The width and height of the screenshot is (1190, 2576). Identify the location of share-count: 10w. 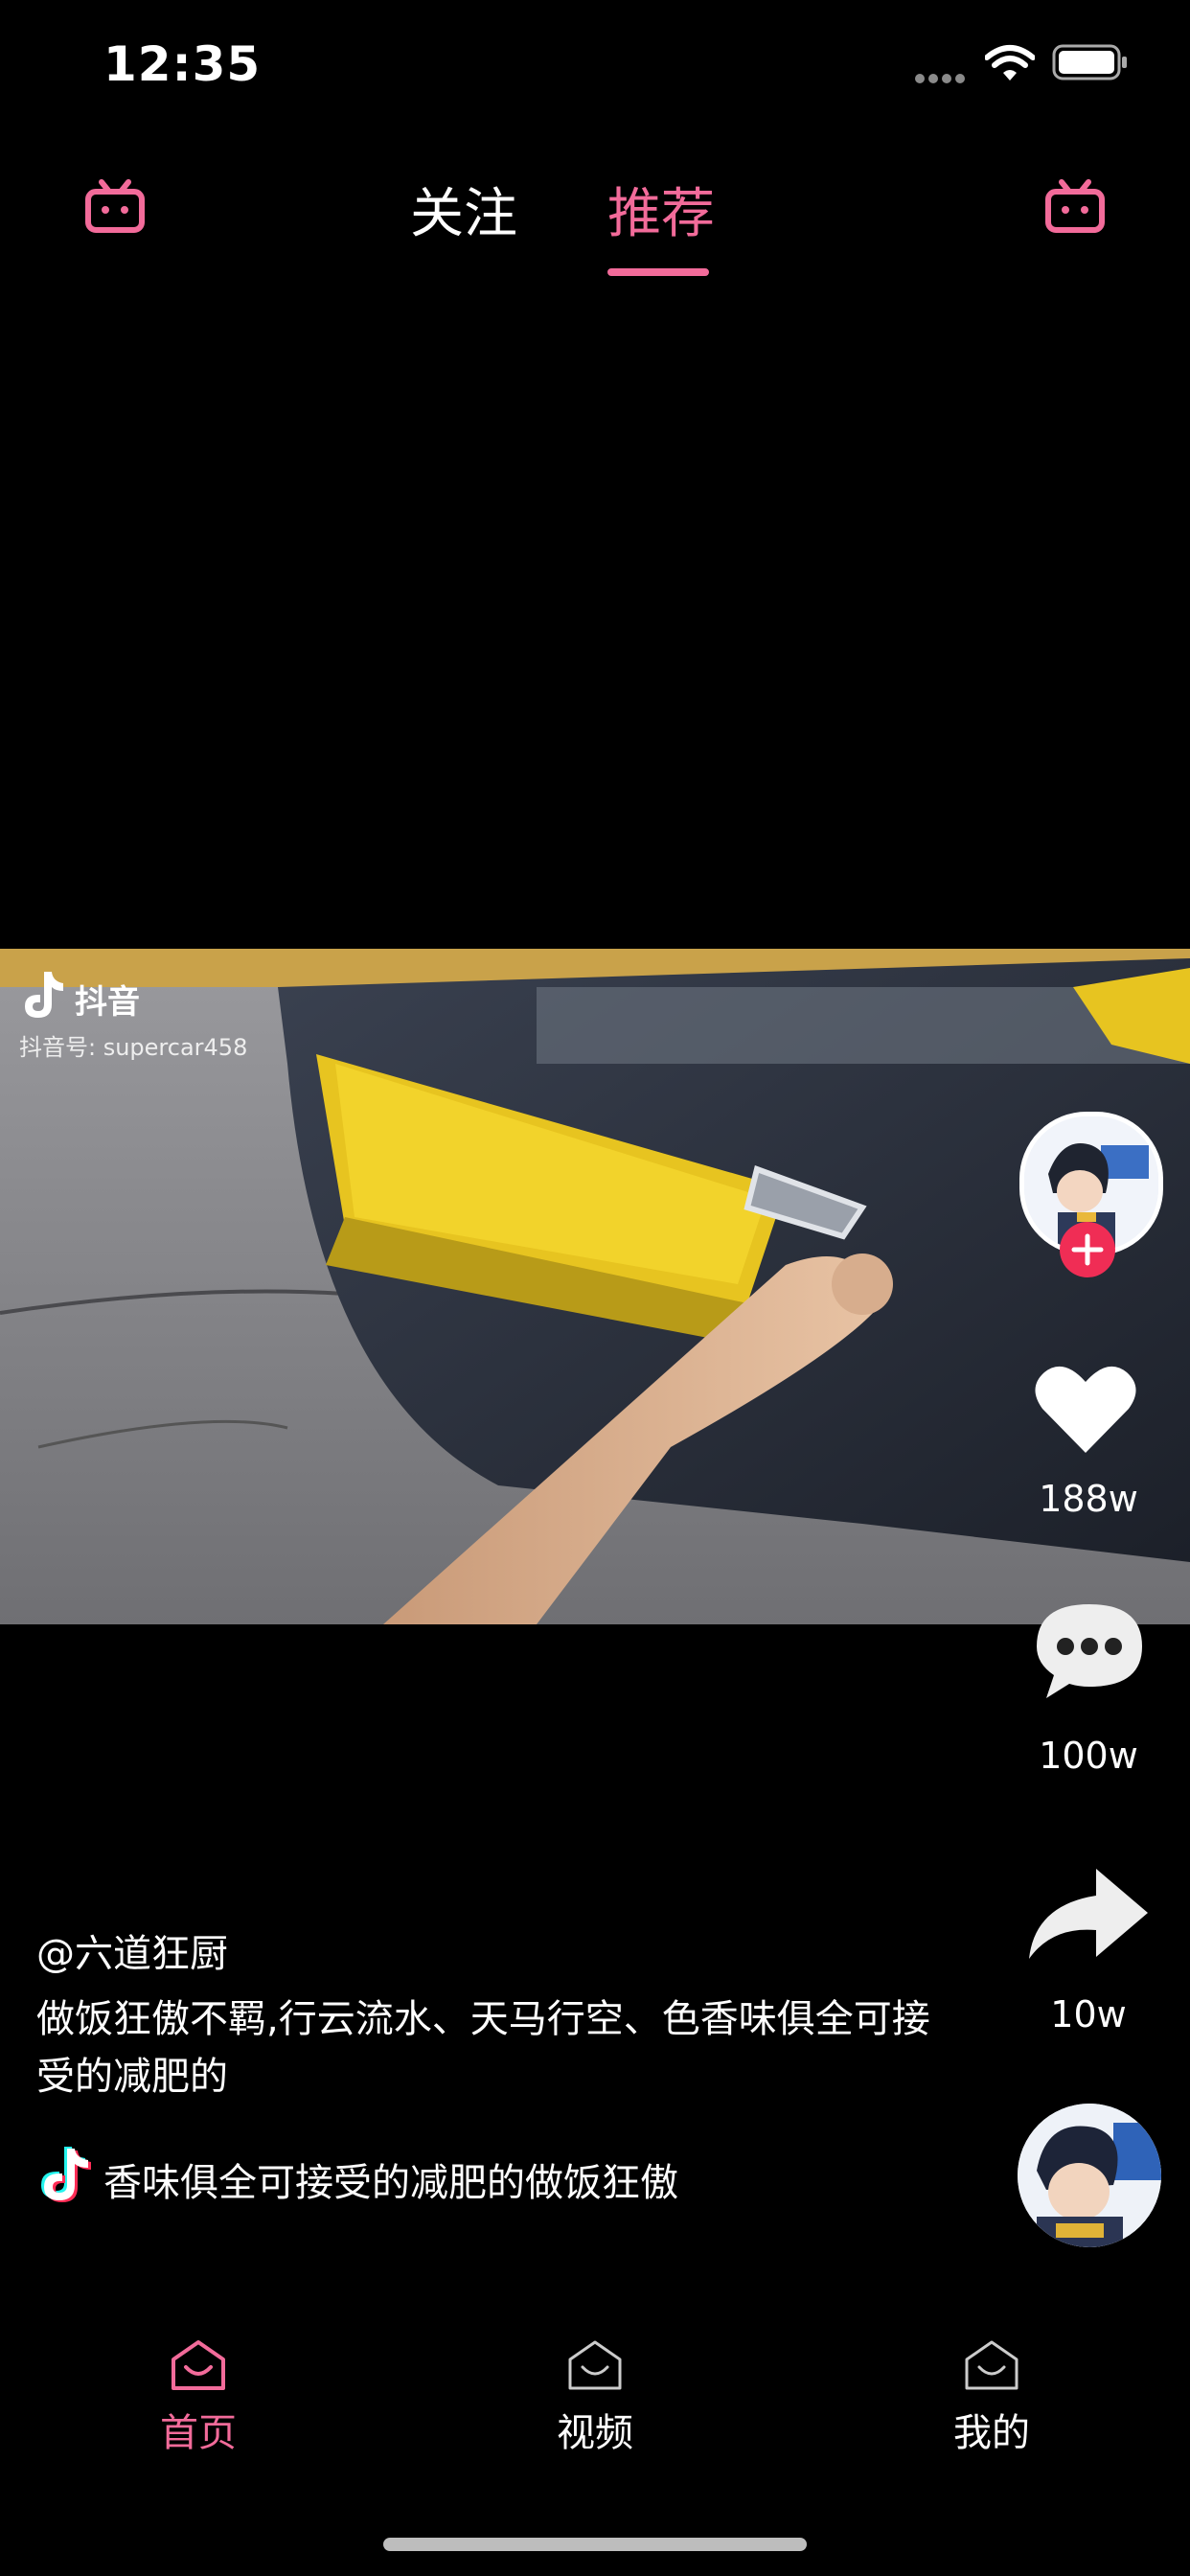
(1089, 2014).